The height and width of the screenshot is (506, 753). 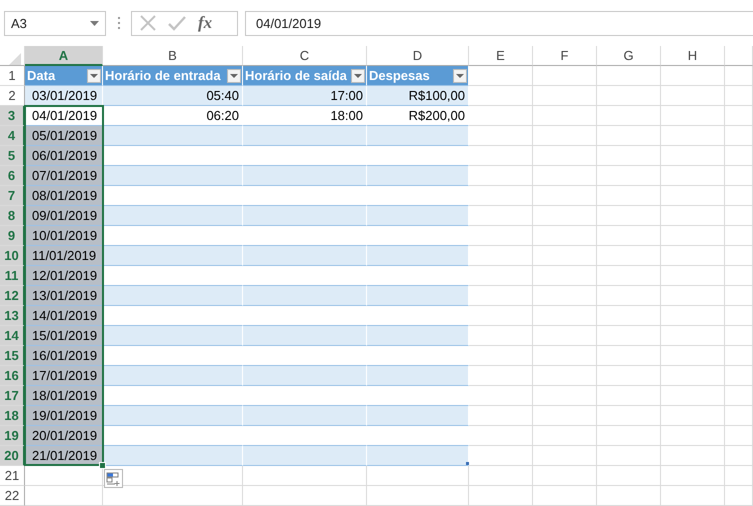 What do you see at coordinates (12, 156) in the screenshot?
I see `row-header: 5` at bounding box center [12, 156].